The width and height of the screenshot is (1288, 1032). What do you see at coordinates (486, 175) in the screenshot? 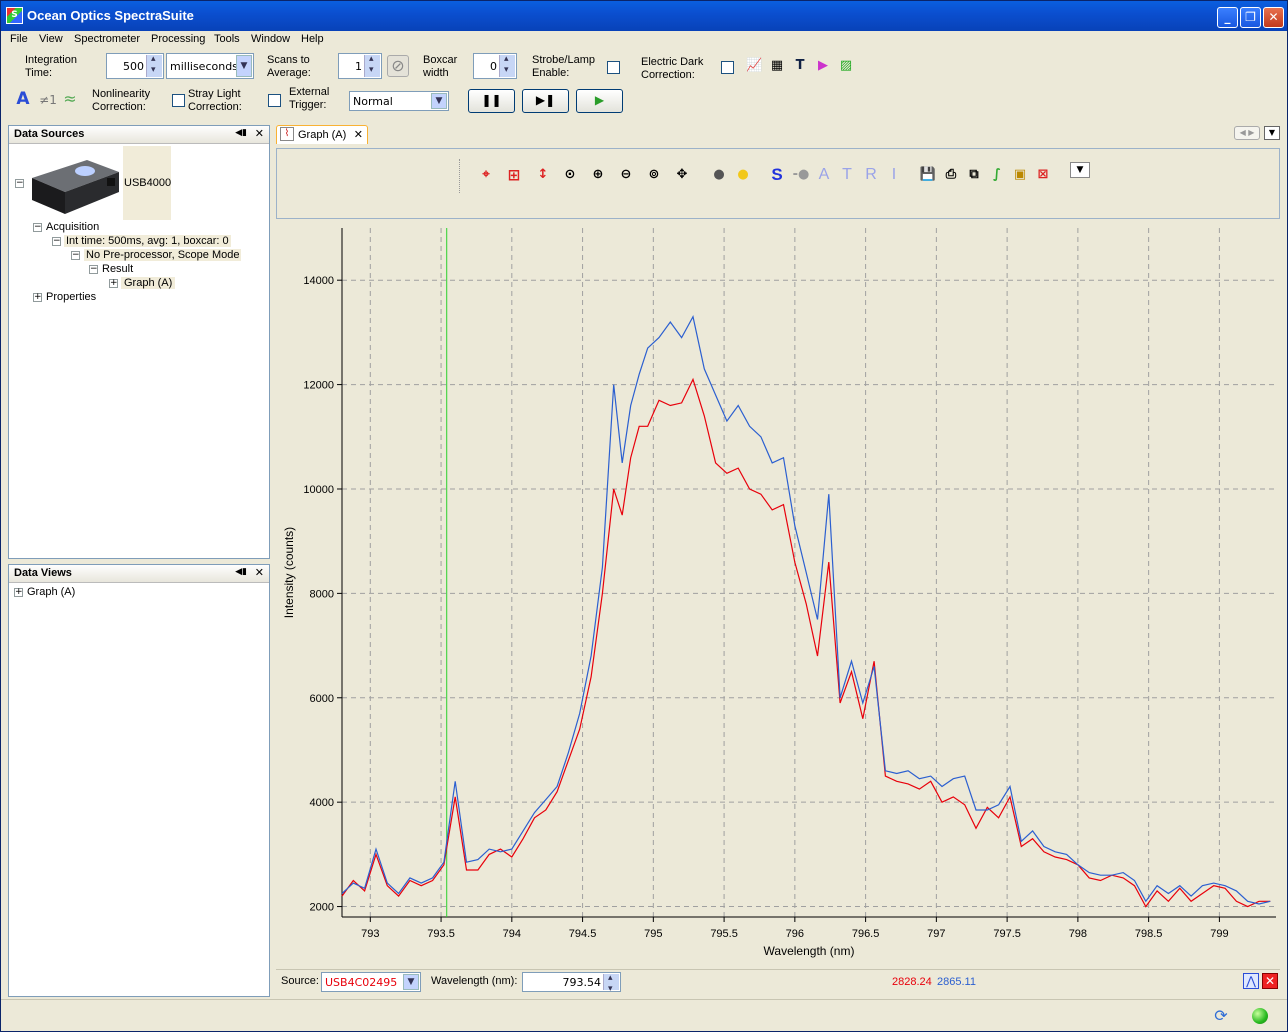
I see `crosshair-icon: ⌖` at bounding box center [486, 175].